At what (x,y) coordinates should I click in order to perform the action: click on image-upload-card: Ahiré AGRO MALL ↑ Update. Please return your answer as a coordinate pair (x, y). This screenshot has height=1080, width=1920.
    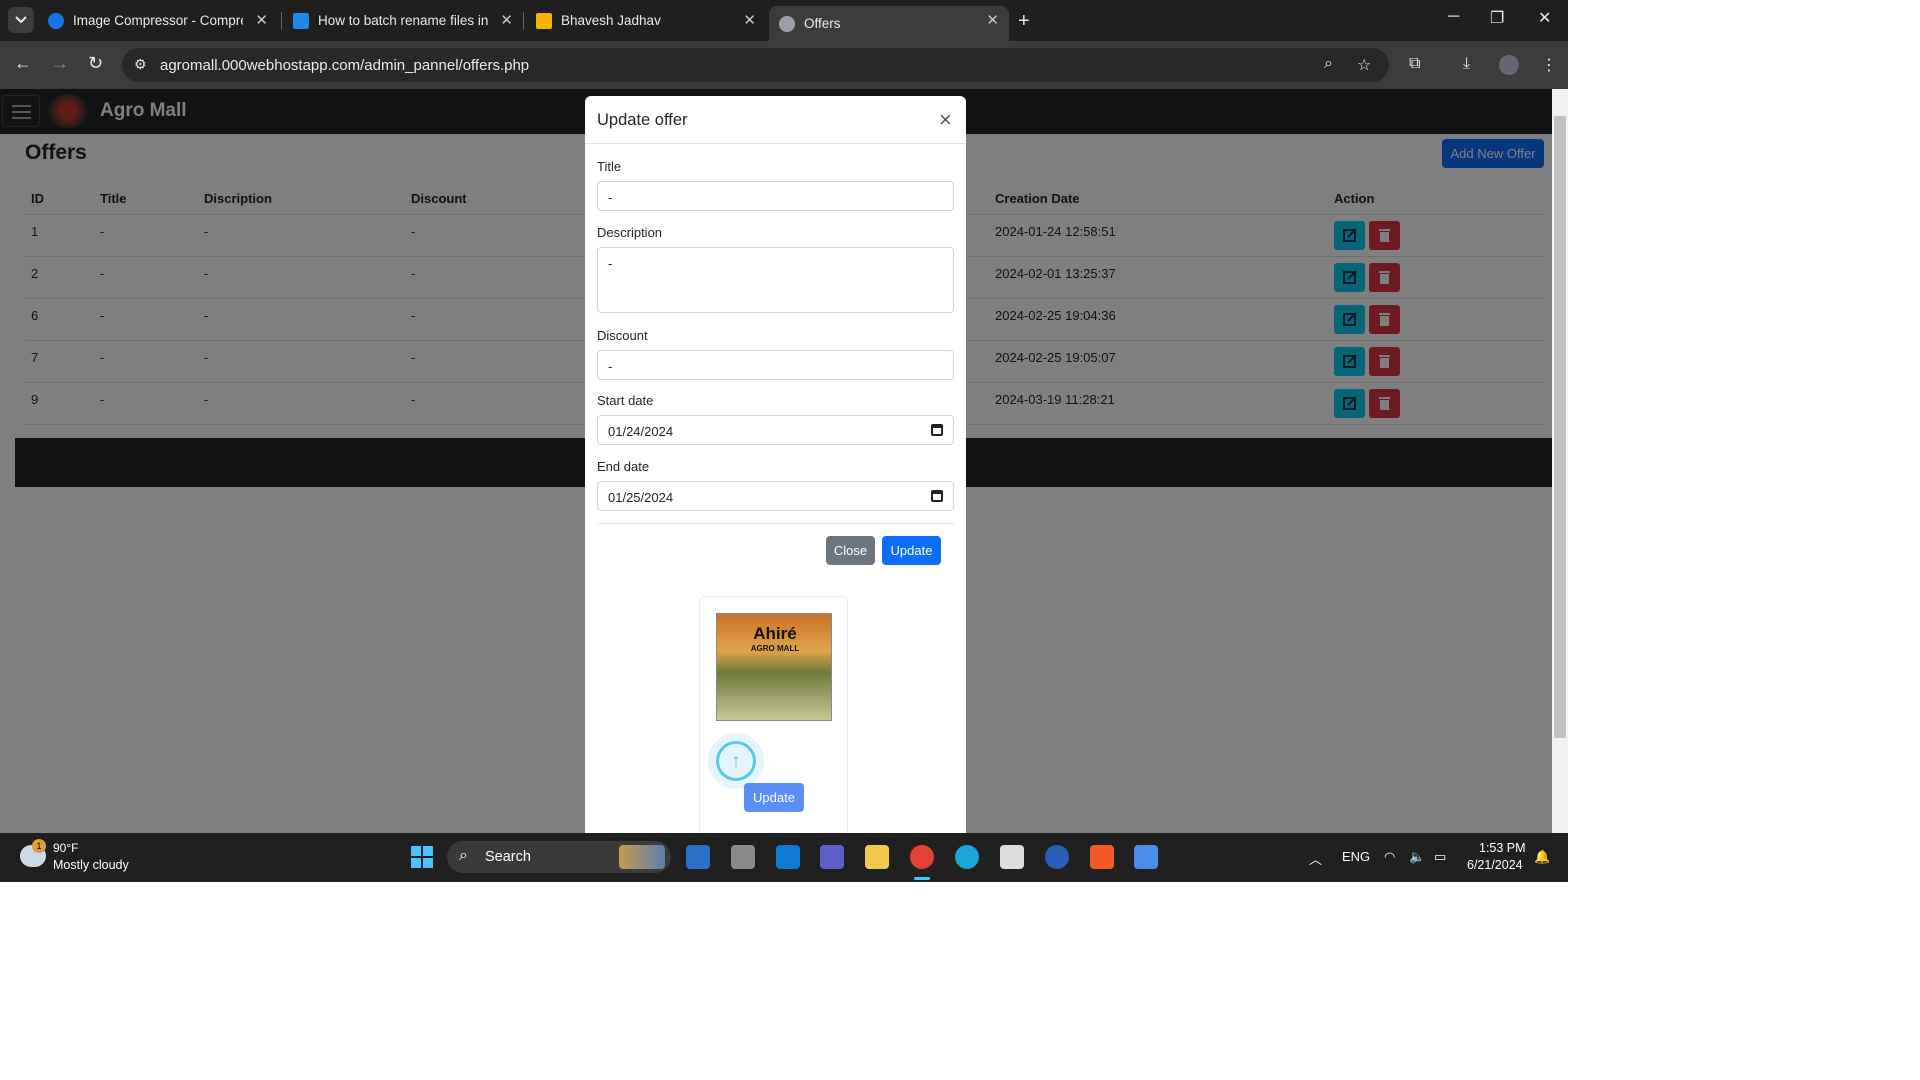
    Looking at the image, I should click on (773, 714).